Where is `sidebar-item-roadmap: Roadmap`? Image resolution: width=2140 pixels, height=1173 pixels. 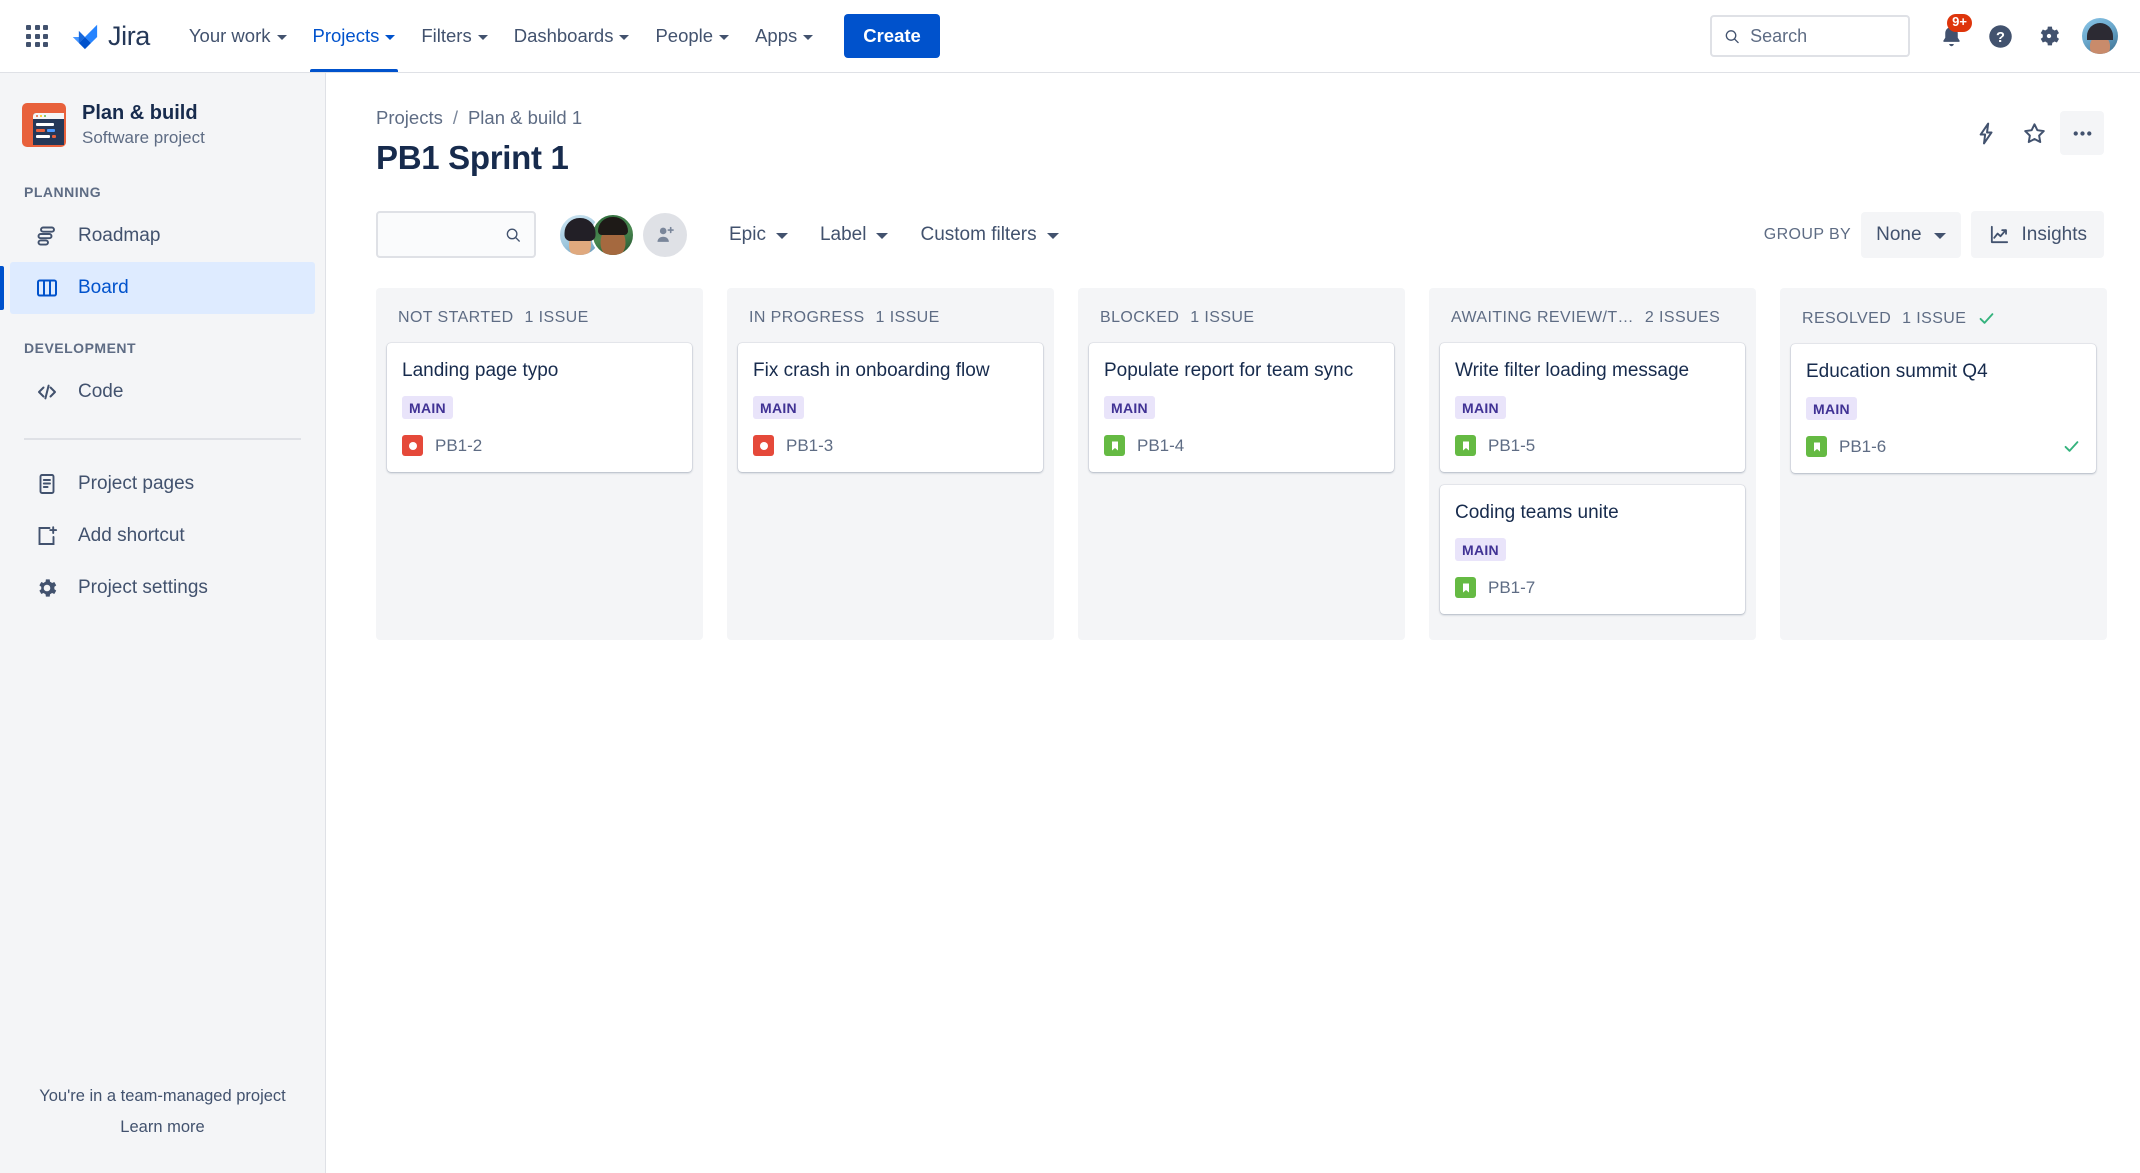 sidebar-item-roadmap: Roadmap is located at coordinates (162, 236).